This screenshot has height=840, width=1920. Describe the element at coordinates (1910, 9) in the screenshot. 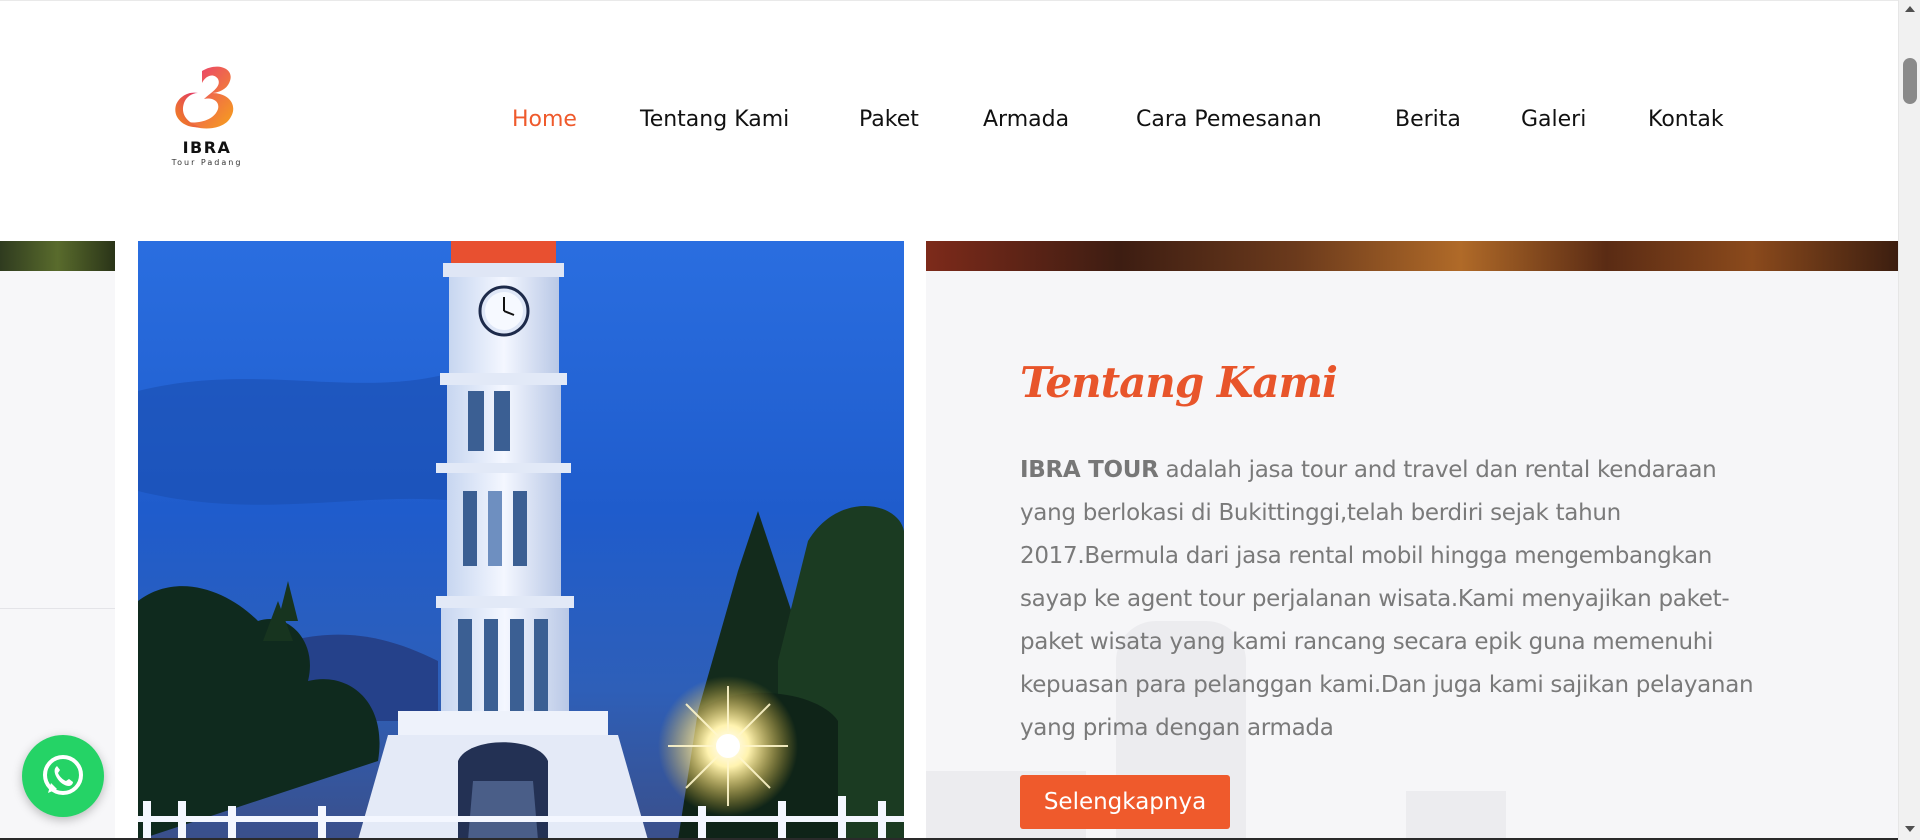

I see `scroll-up-icon` at that location.